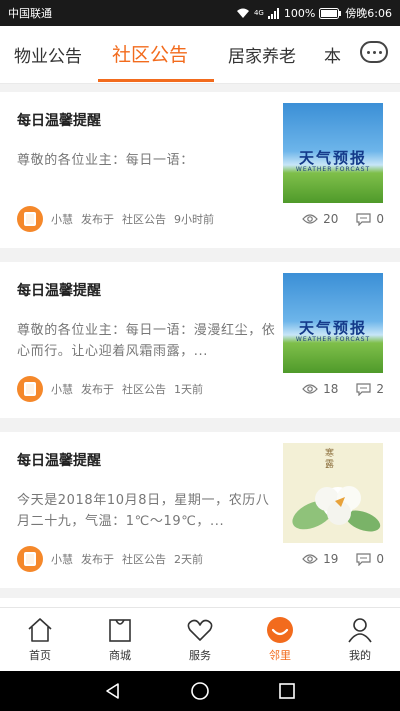 This screenshot has width=400, height=711. Describe the element at coordinates (119, 219) in the screenshot. I see `notice-meta: 小慧 发布于 社区公告 9小时前` at that location.